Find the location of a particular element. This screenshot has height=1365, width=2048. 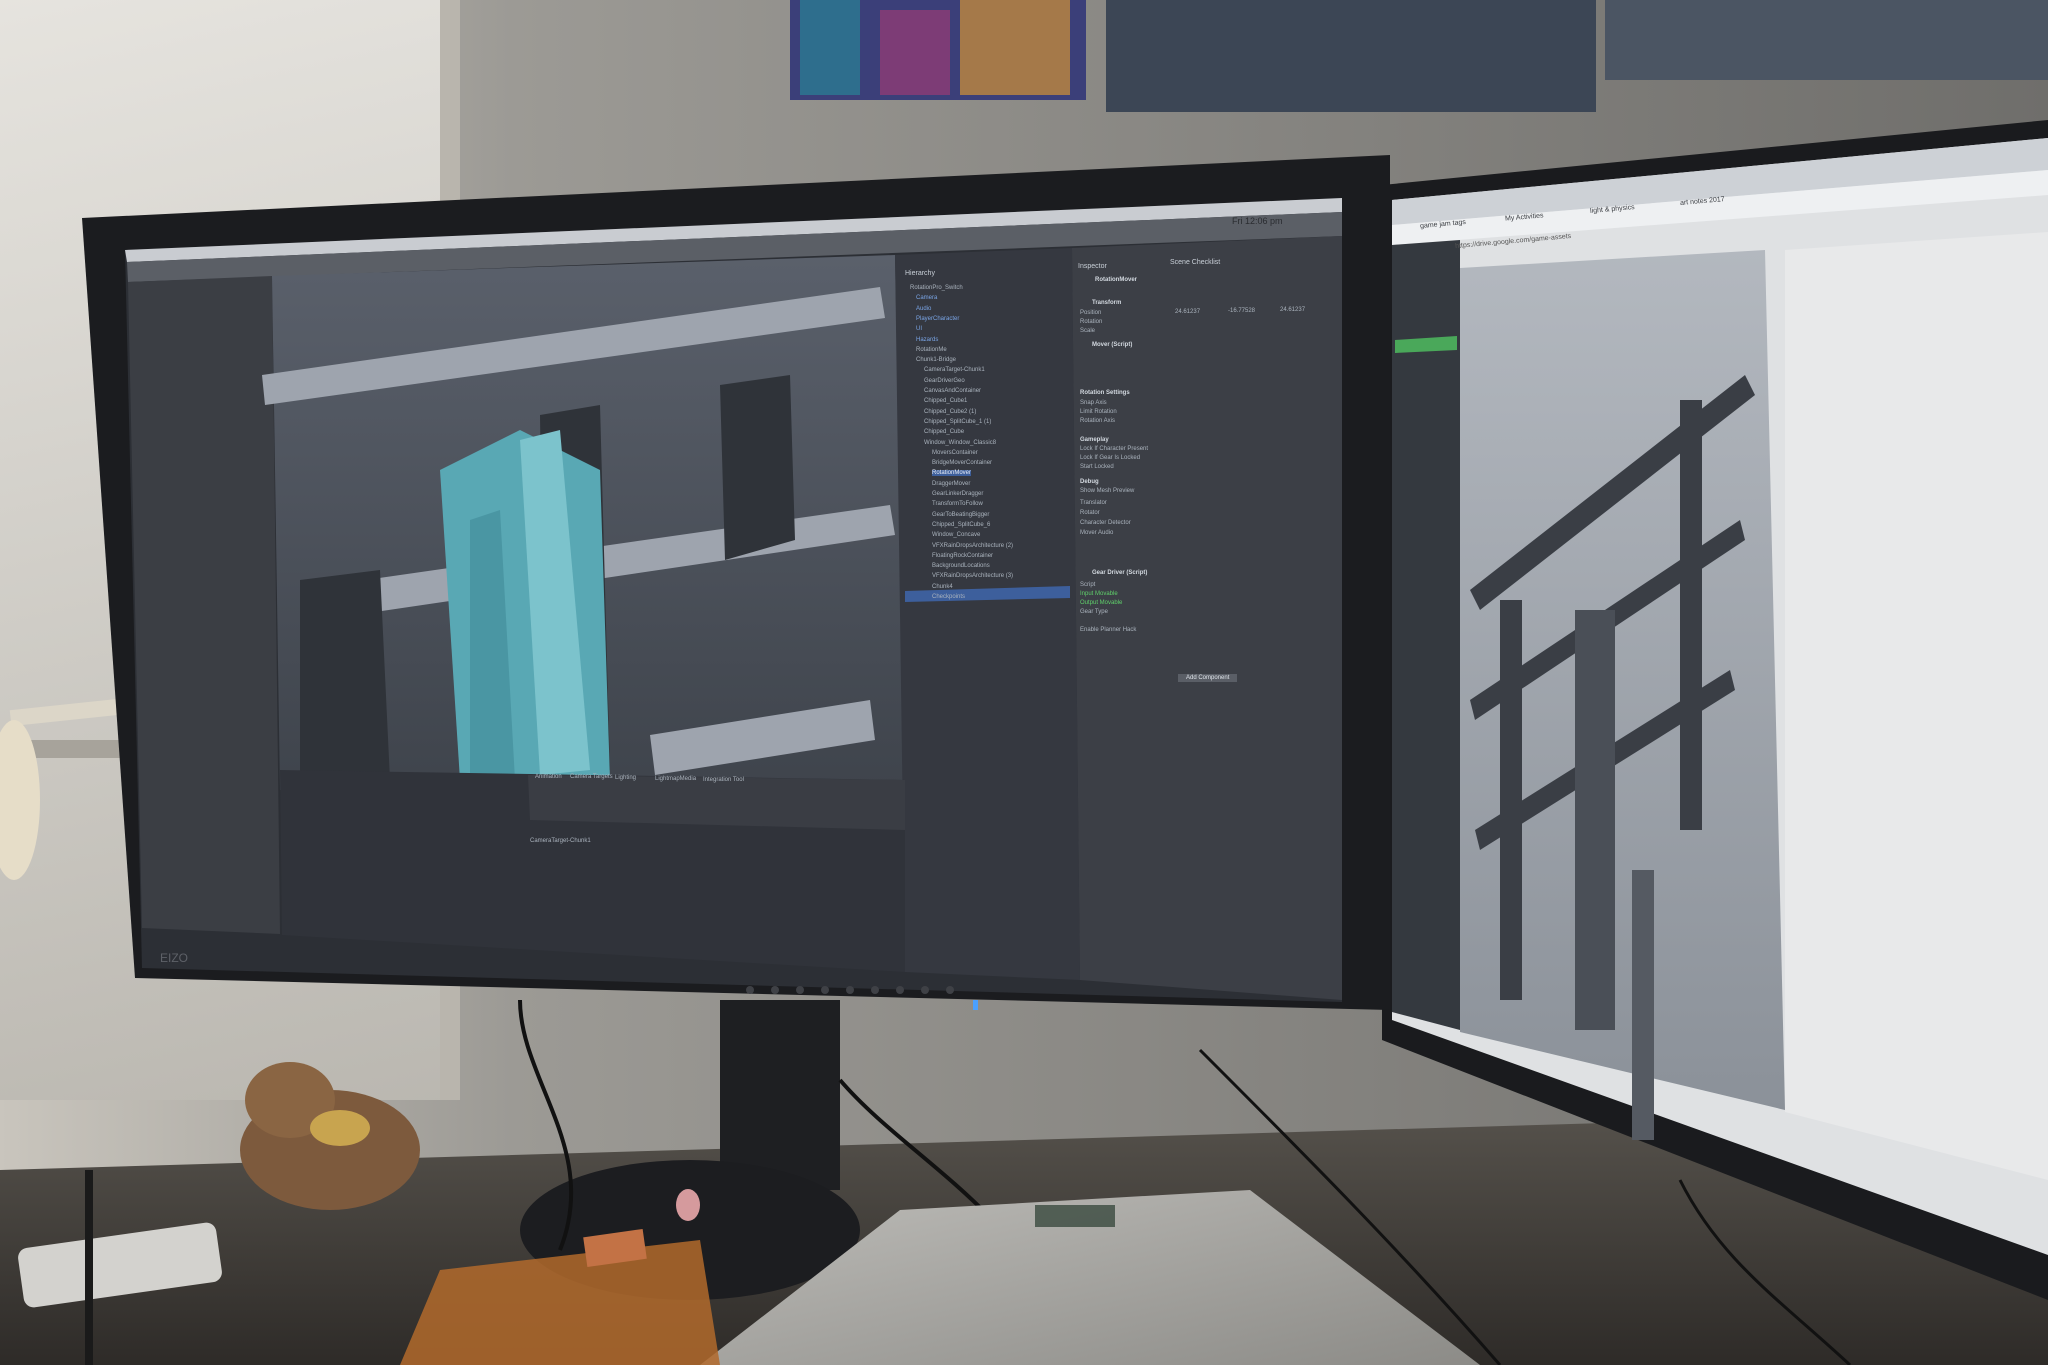

mover-audio-foldout: Mover Audio is located at coordinates (1096, 533).